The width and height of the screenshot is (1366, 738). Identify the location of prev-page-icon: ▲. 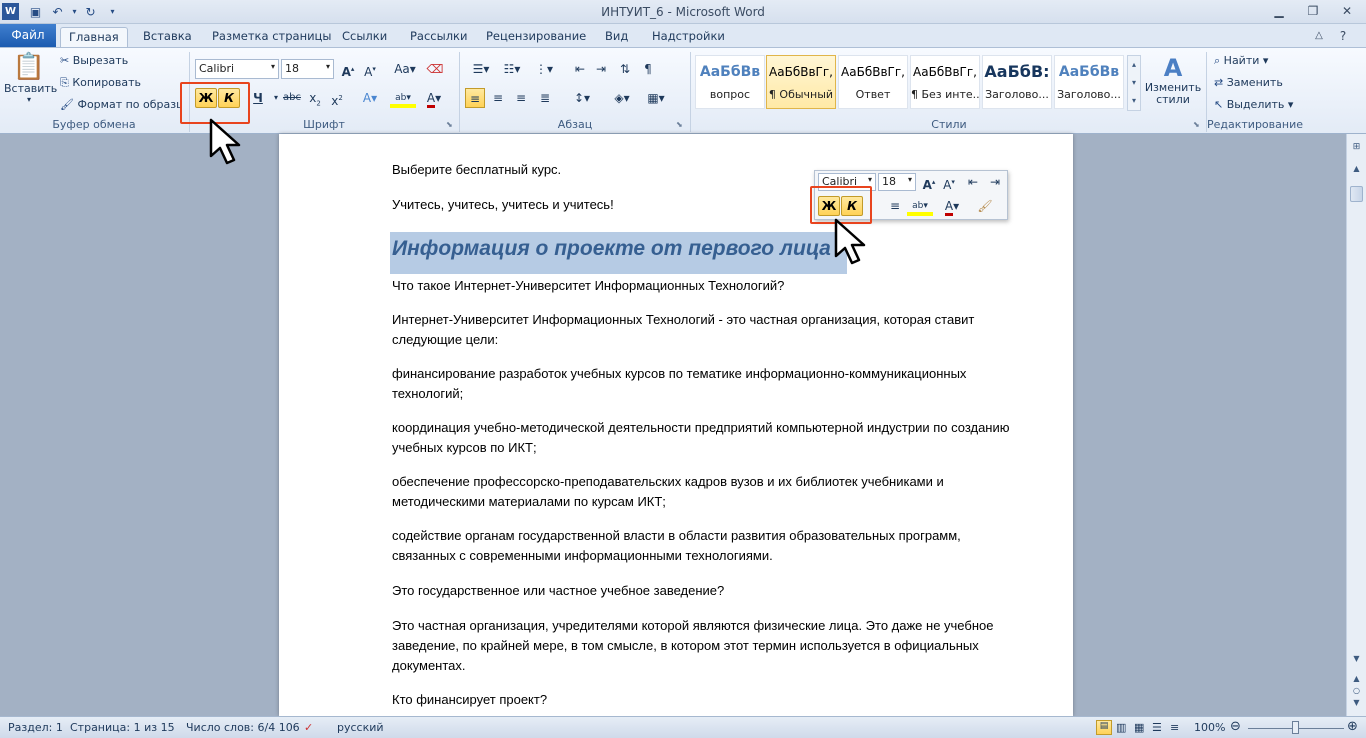
(1356, 680).